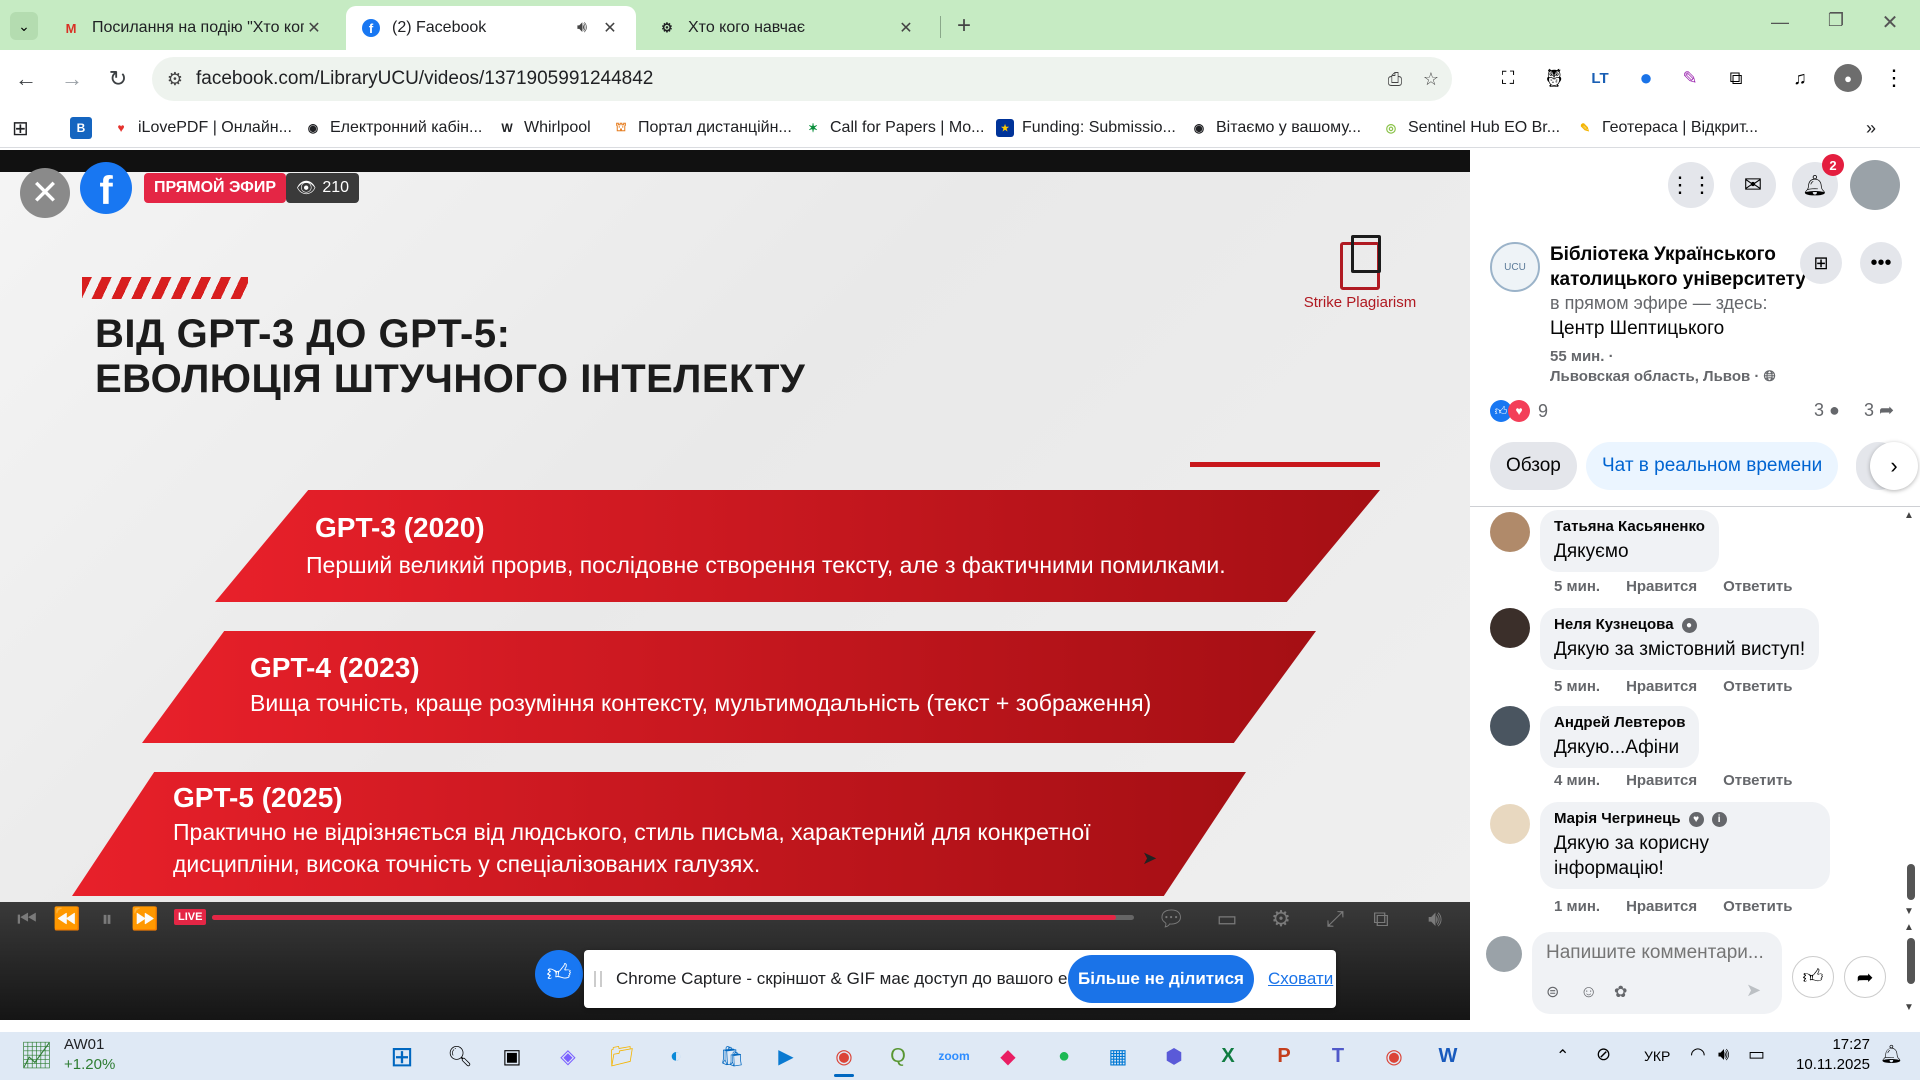 The width and height of the screenshot is (1920, 1080). What do you see at coordinates (1698, 1054) in the screenshot?
I see `wifi-icon: ◠` at bounding box center [1698, 1054].